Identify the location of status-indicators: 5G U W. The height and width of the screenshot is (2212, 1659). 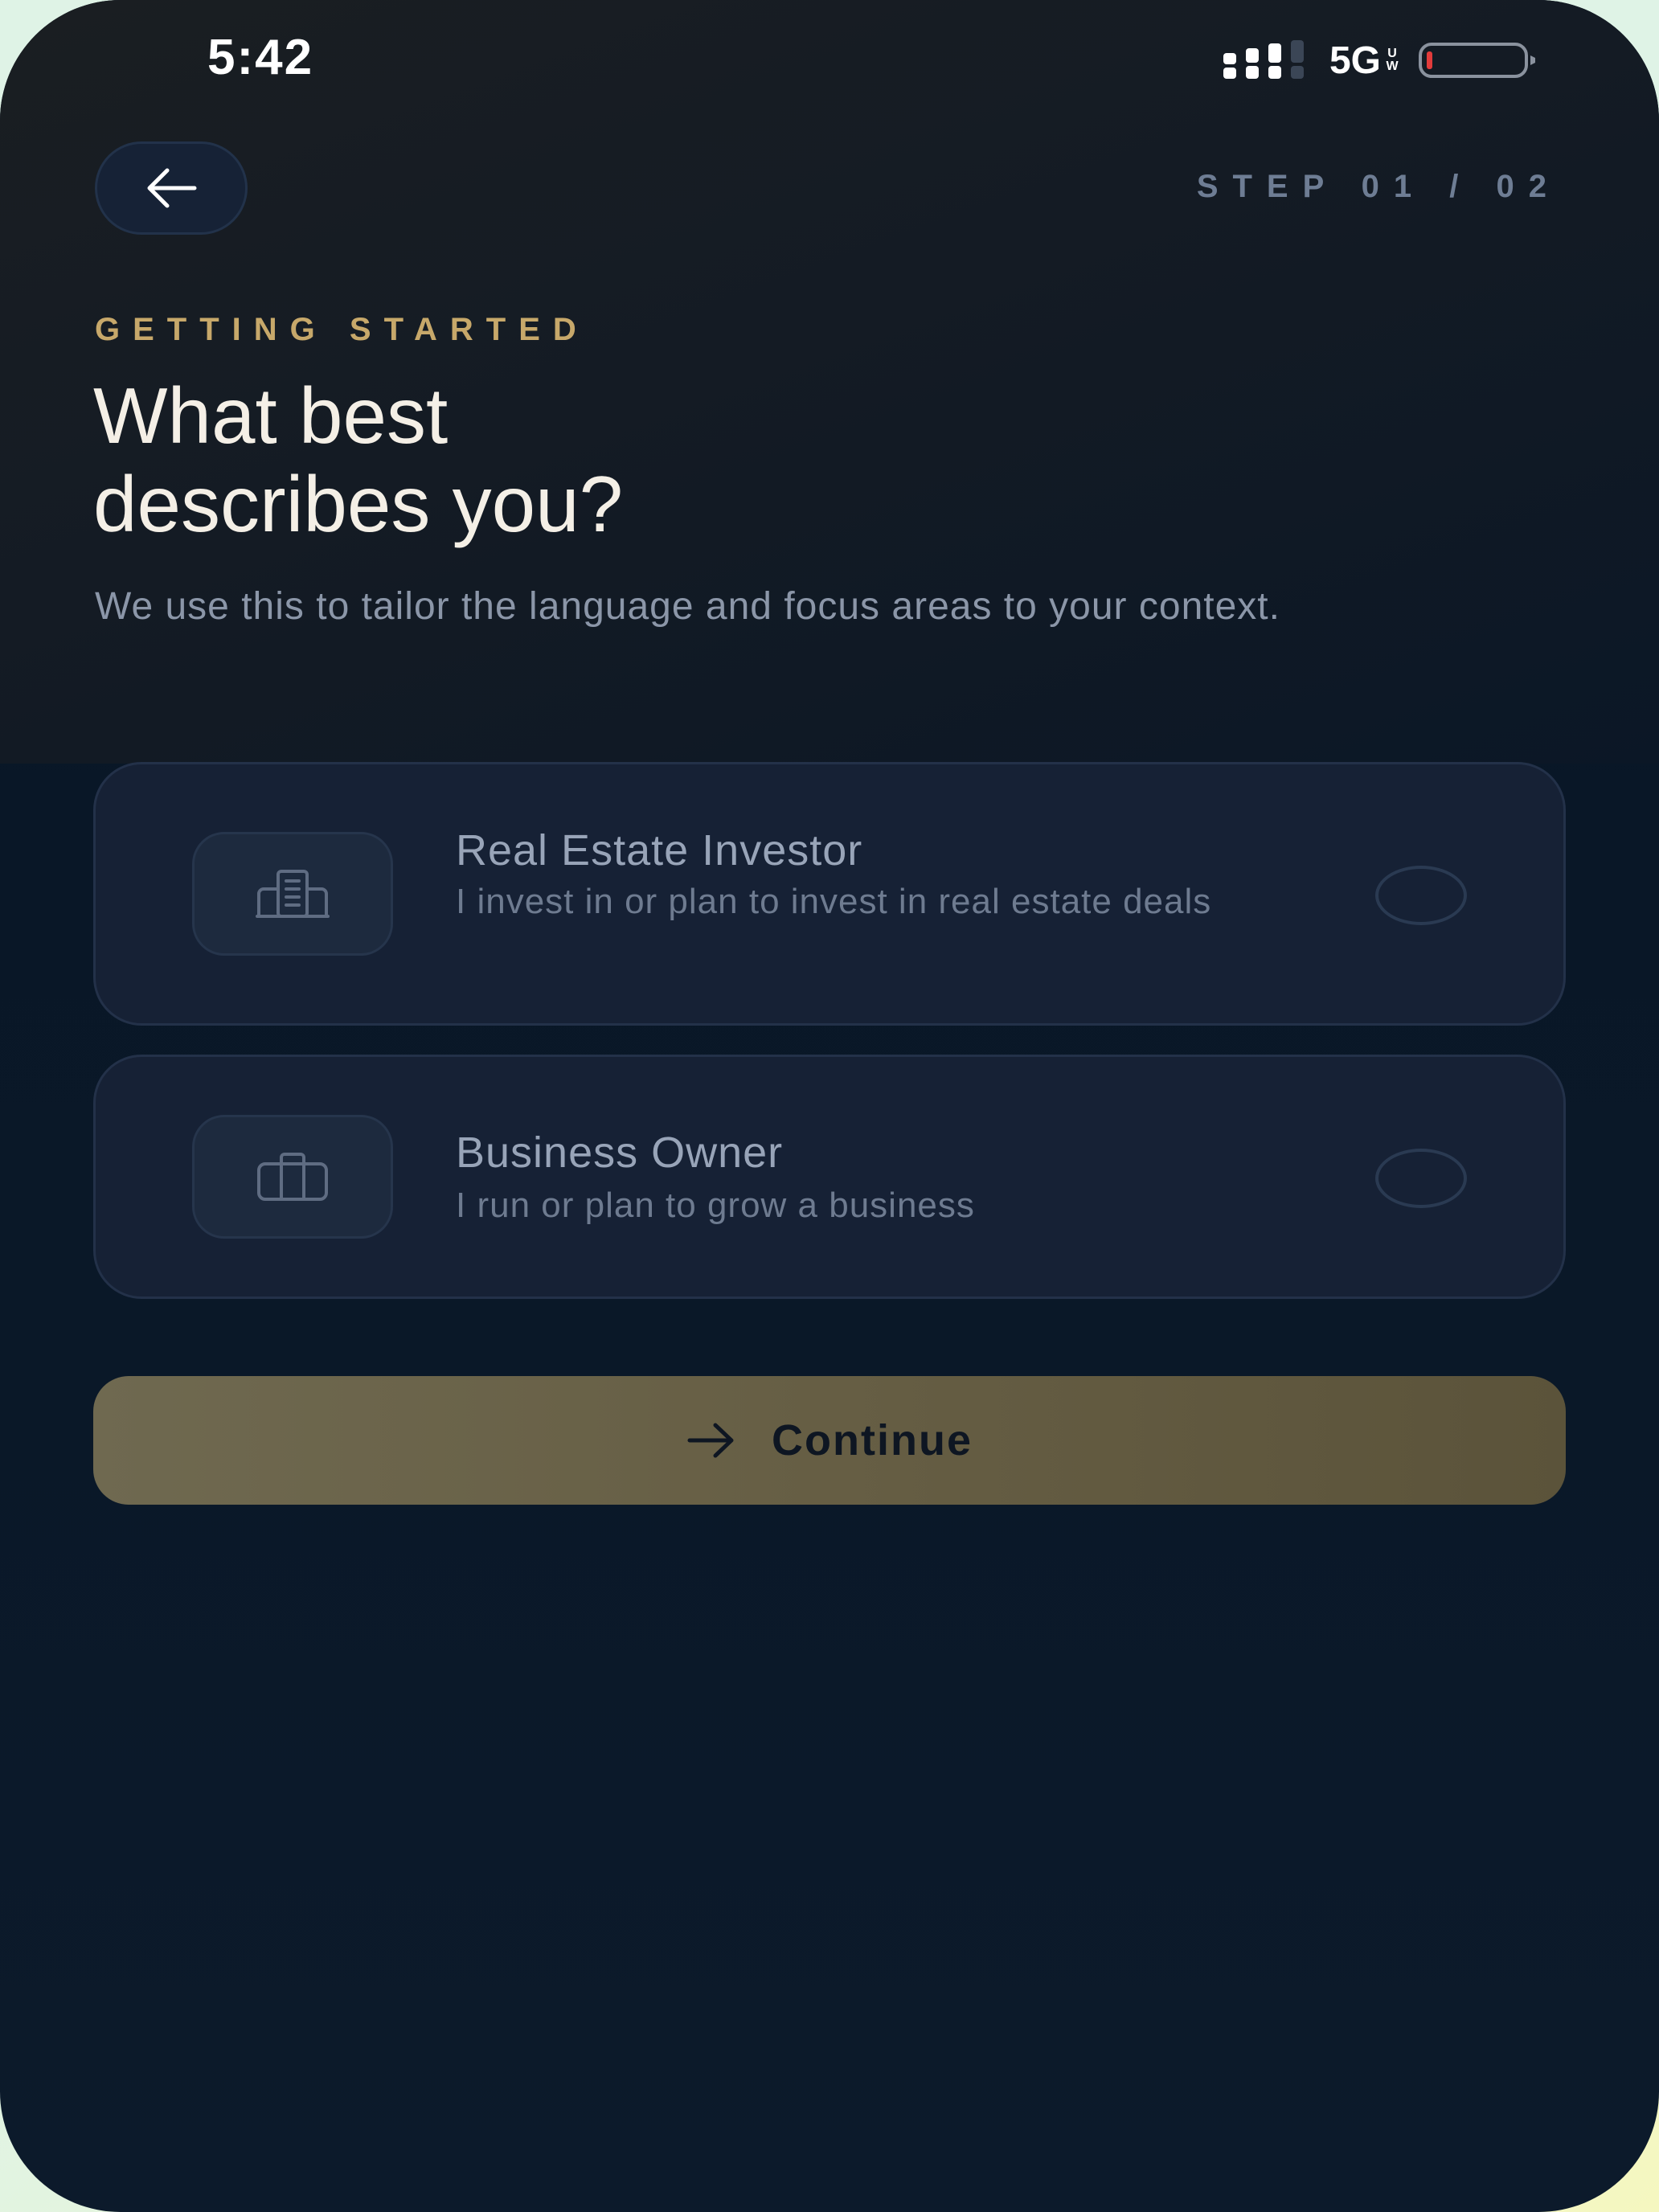
(1380, 61).